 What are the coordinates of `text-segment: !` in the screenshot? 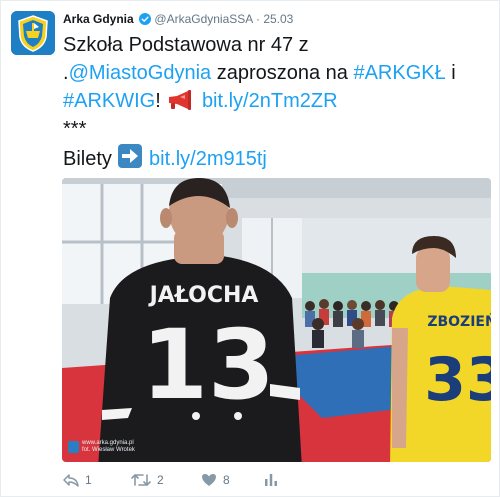 It's located at (161, 101).